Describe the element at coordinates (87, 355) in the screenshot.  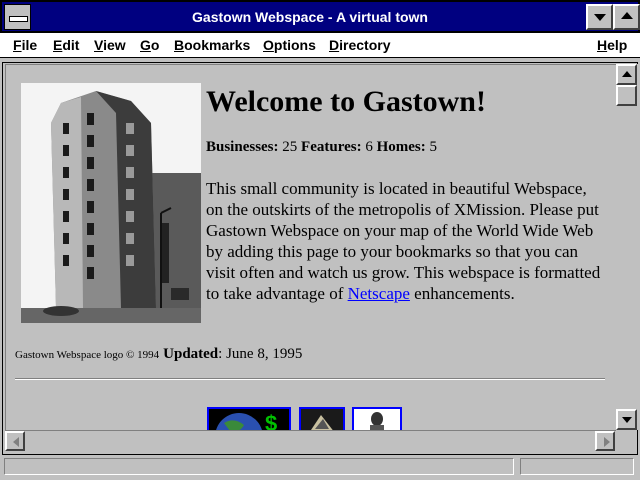
I see `logo-credit: Gastown Webspace logo © 1994` at that location.